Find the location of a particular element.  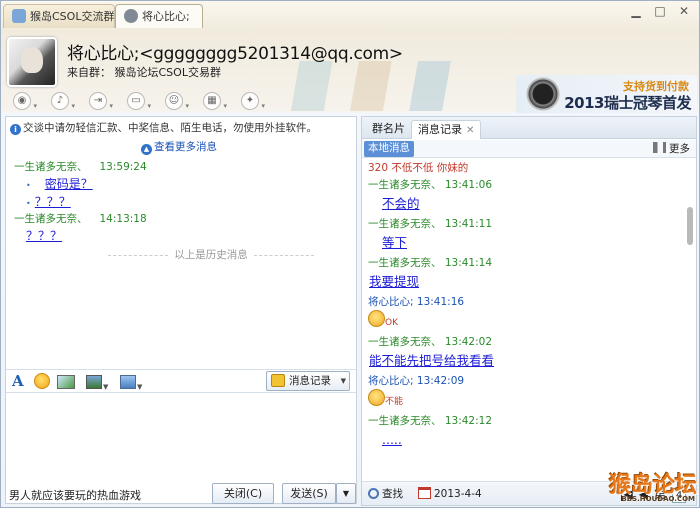

date-value: 2013-4-4 is located at coordinates (458, 494).